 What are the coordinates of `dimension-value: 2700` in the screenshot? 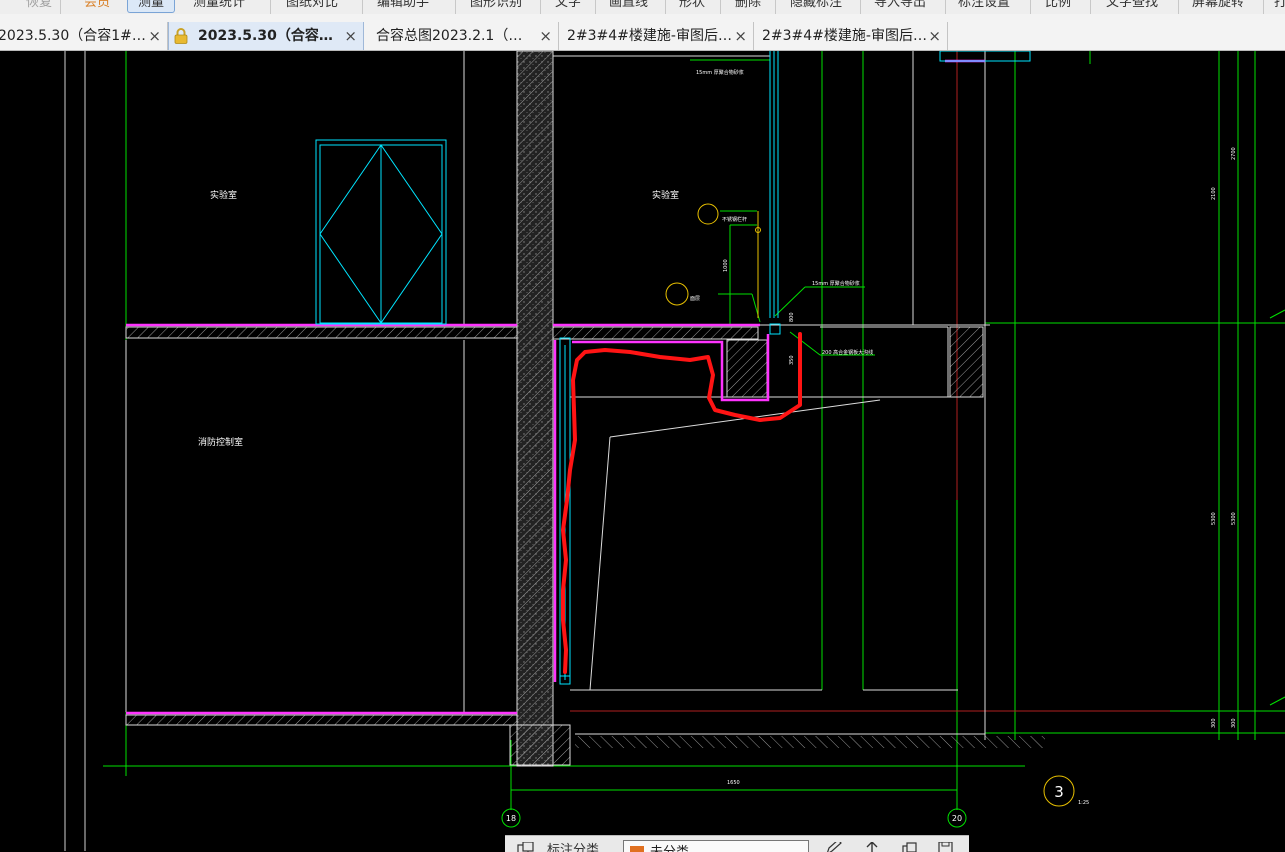 It's located at (1234, 153).